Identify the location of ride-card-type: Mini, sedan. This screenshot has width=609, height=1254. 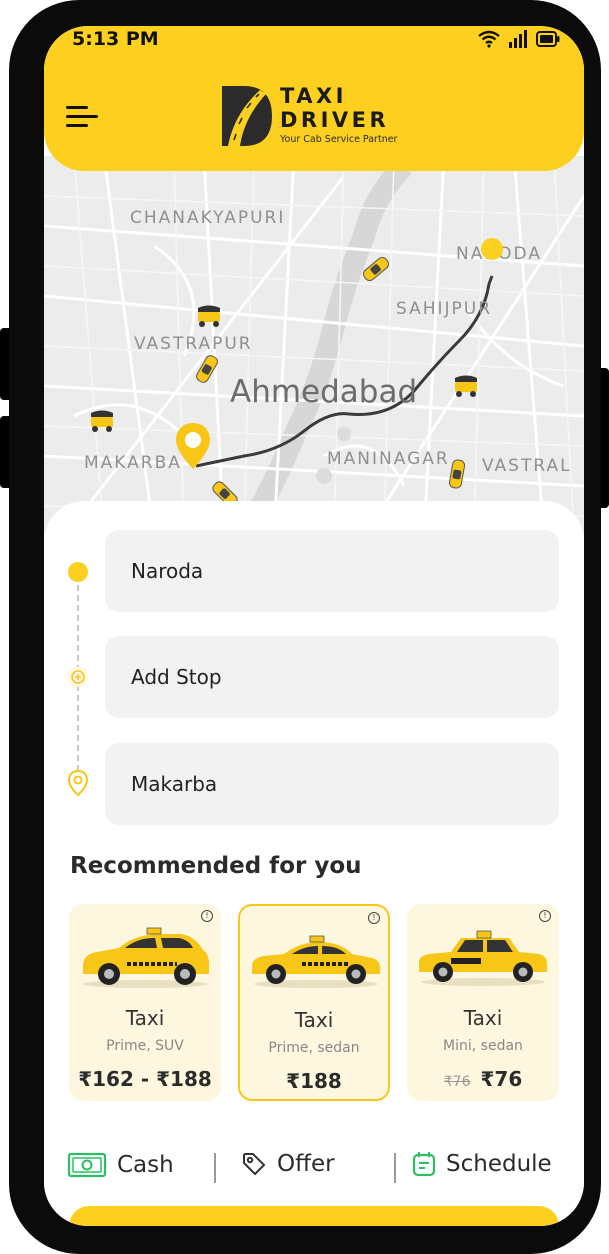
(483, 1046).